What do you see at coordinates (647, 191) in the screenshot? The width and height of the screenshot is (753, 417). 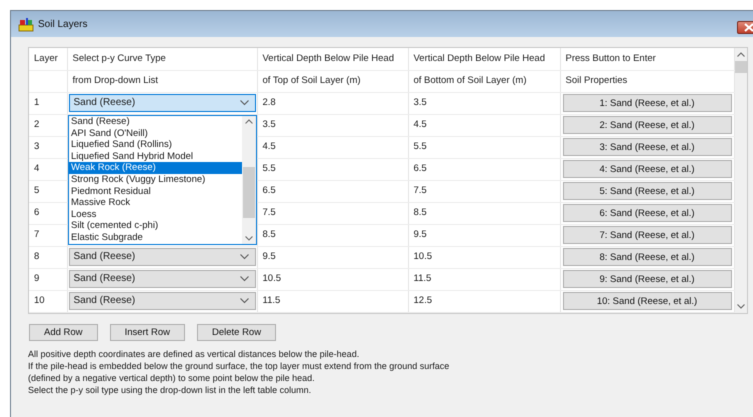 I see `soil-properties-button: 5: Sand (Reese, et al.)` at bounding box center [647, 191].